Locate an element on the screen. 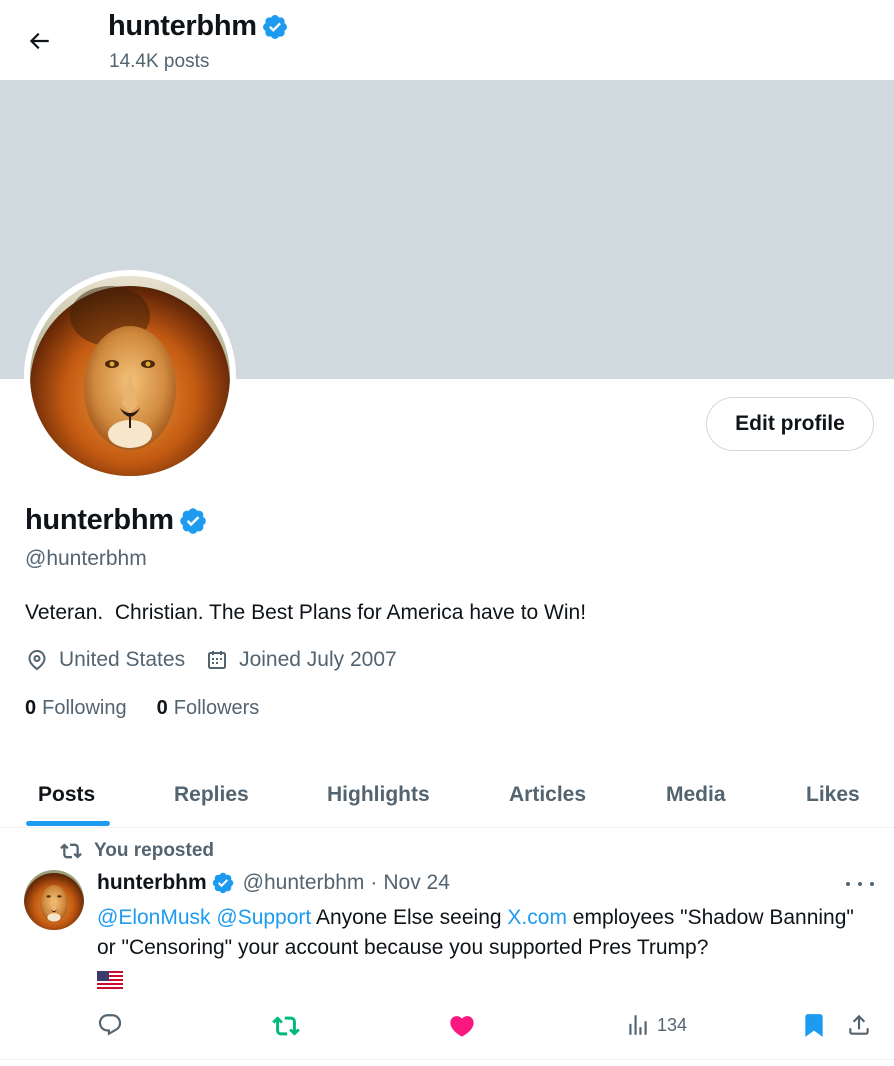 The image size is (894, 1066). post-header: hunterbhm @hunterbhm · Nov 24 is located at coordinates (273, 883).